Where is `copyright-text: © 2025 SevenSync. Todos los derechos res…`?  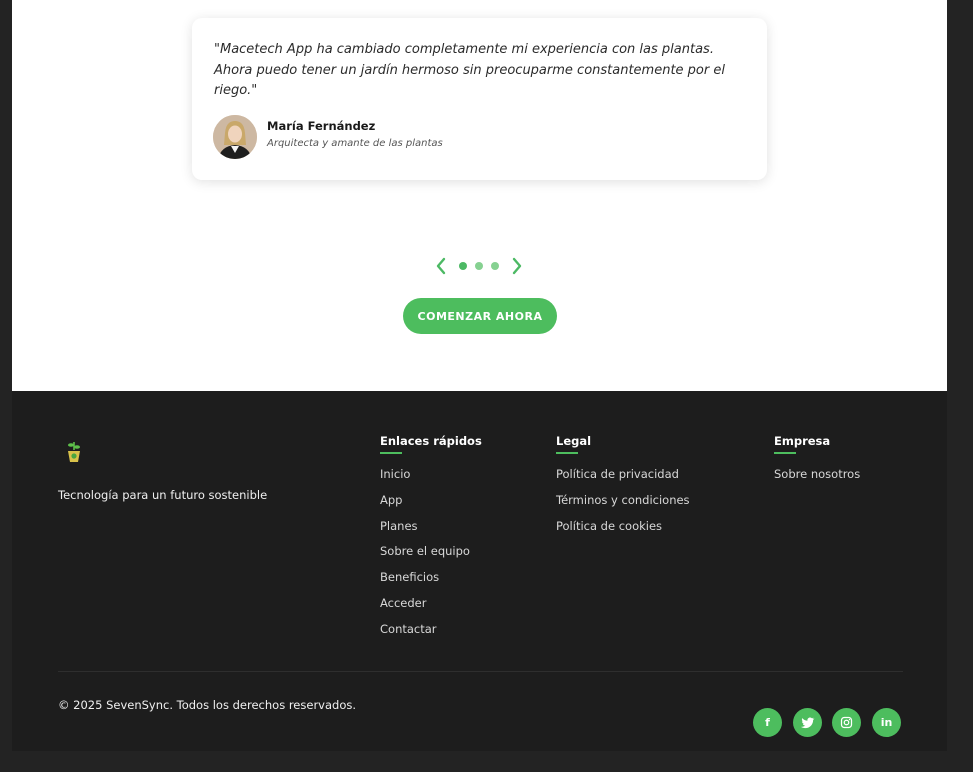 copyright-text: © 2025 SevenSync. Todos los derechos res… is located at coordinates (207, 705).